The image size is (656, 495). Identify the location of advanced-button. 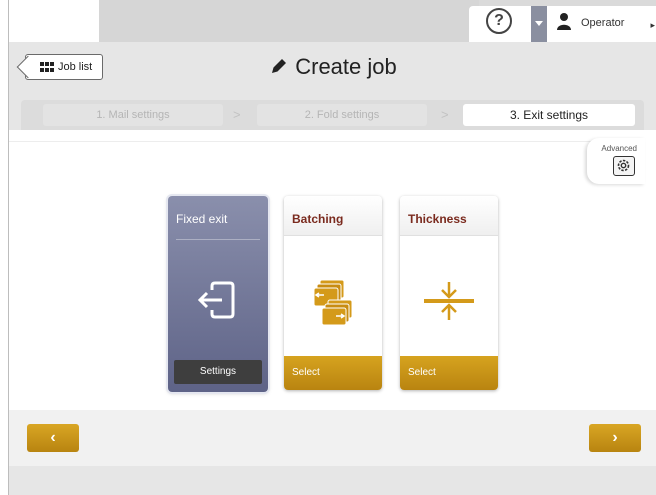
(624, 166).